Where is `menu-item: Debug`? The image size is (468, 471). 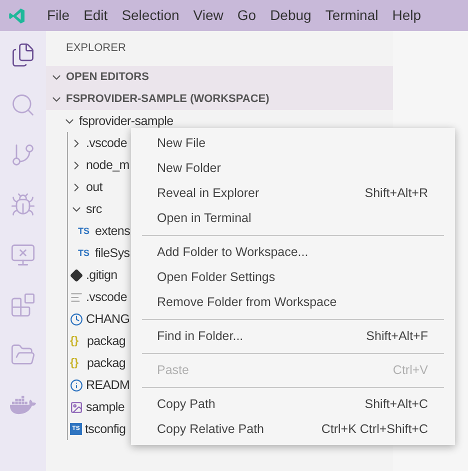
menu-item: Debug is located at coordinates (290, 15).